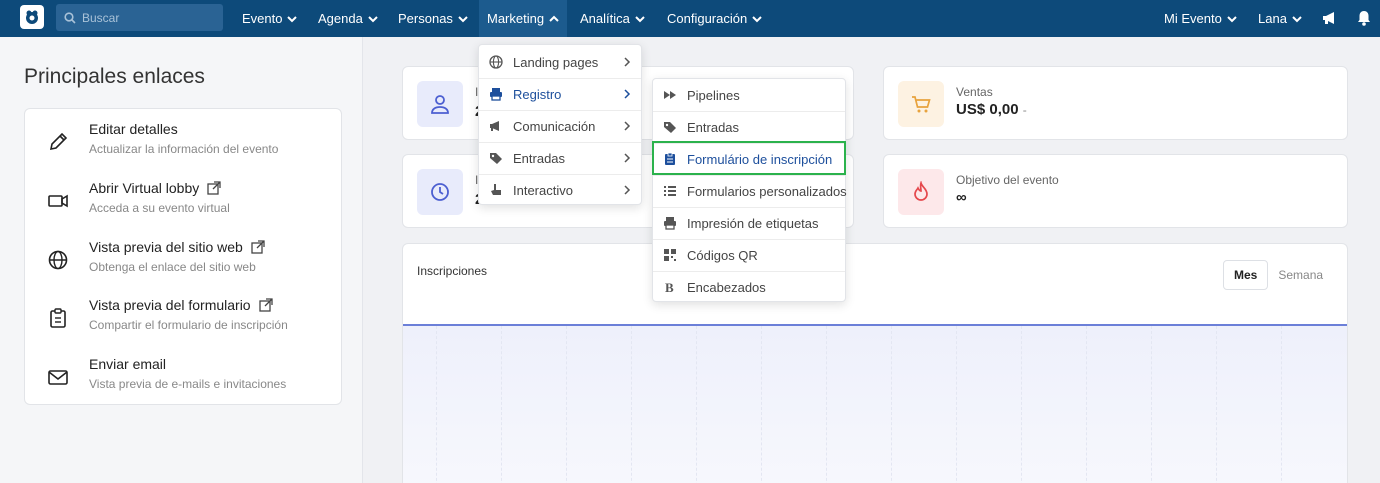 This screenshot has height=483, width=1380. I want to click on submenu-item-formulario-inscripcion: Formulário de inscripción, so click(749, 159).